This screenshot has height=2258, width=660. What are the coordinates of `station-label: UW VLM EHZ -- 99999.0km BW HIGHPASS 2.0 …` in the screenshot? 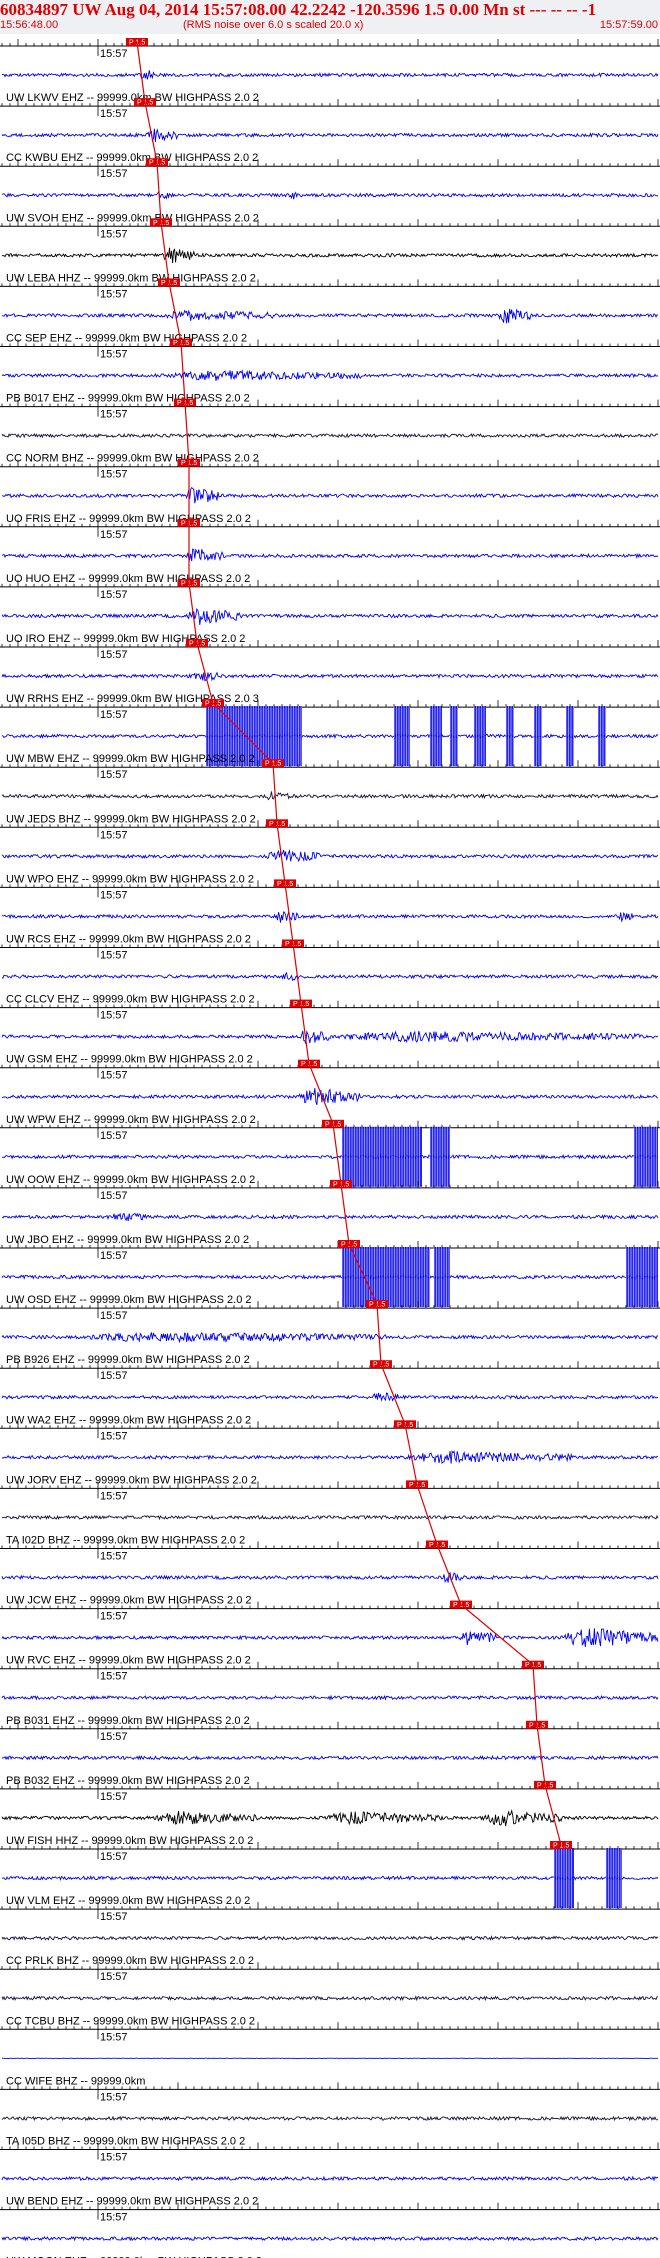 It's located at (128, 1901).